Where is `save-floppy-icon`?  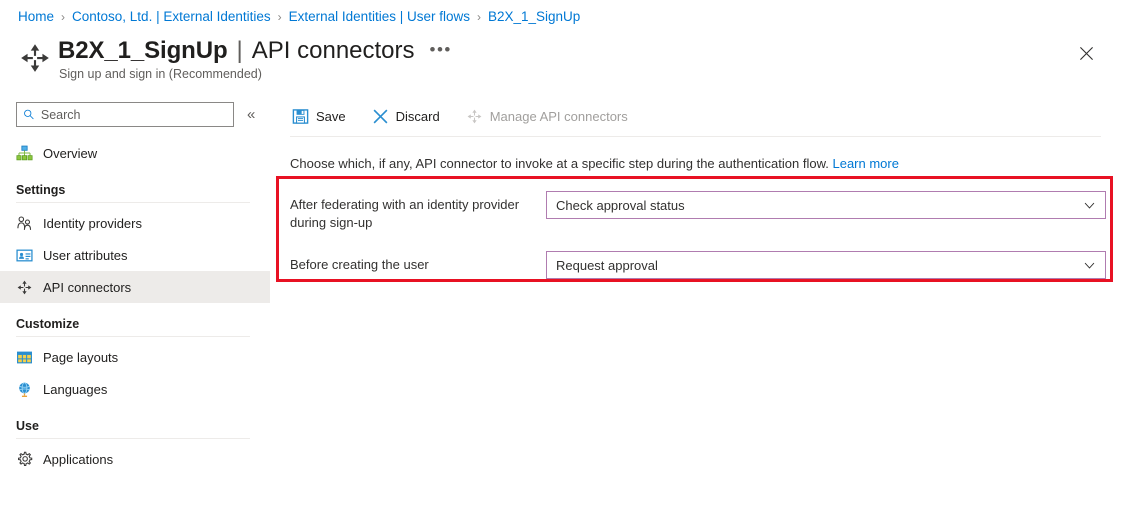 save-floppy-icon is located at coordinates (300, 116).